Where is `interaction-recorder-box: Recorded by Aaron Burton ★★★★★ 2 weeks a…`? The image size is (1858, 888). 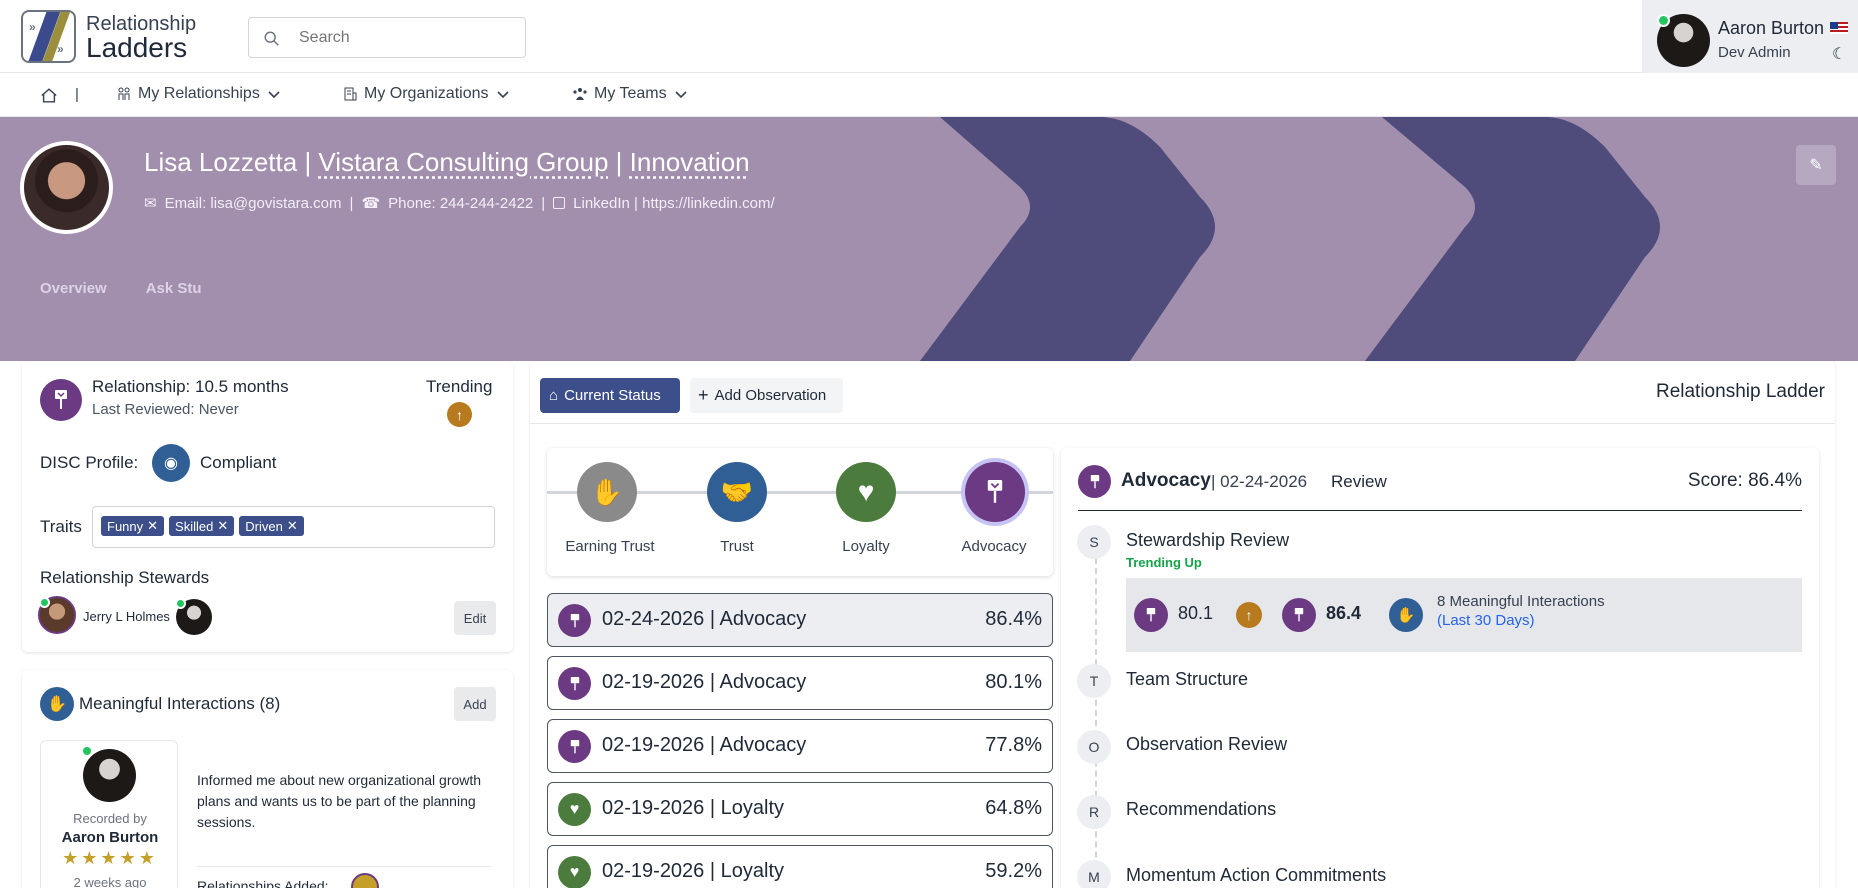 interaction-recorder-box: Recorded by Aaron Burton ★★★★★ 2 weeks a… is located at coordinates (109, 814).